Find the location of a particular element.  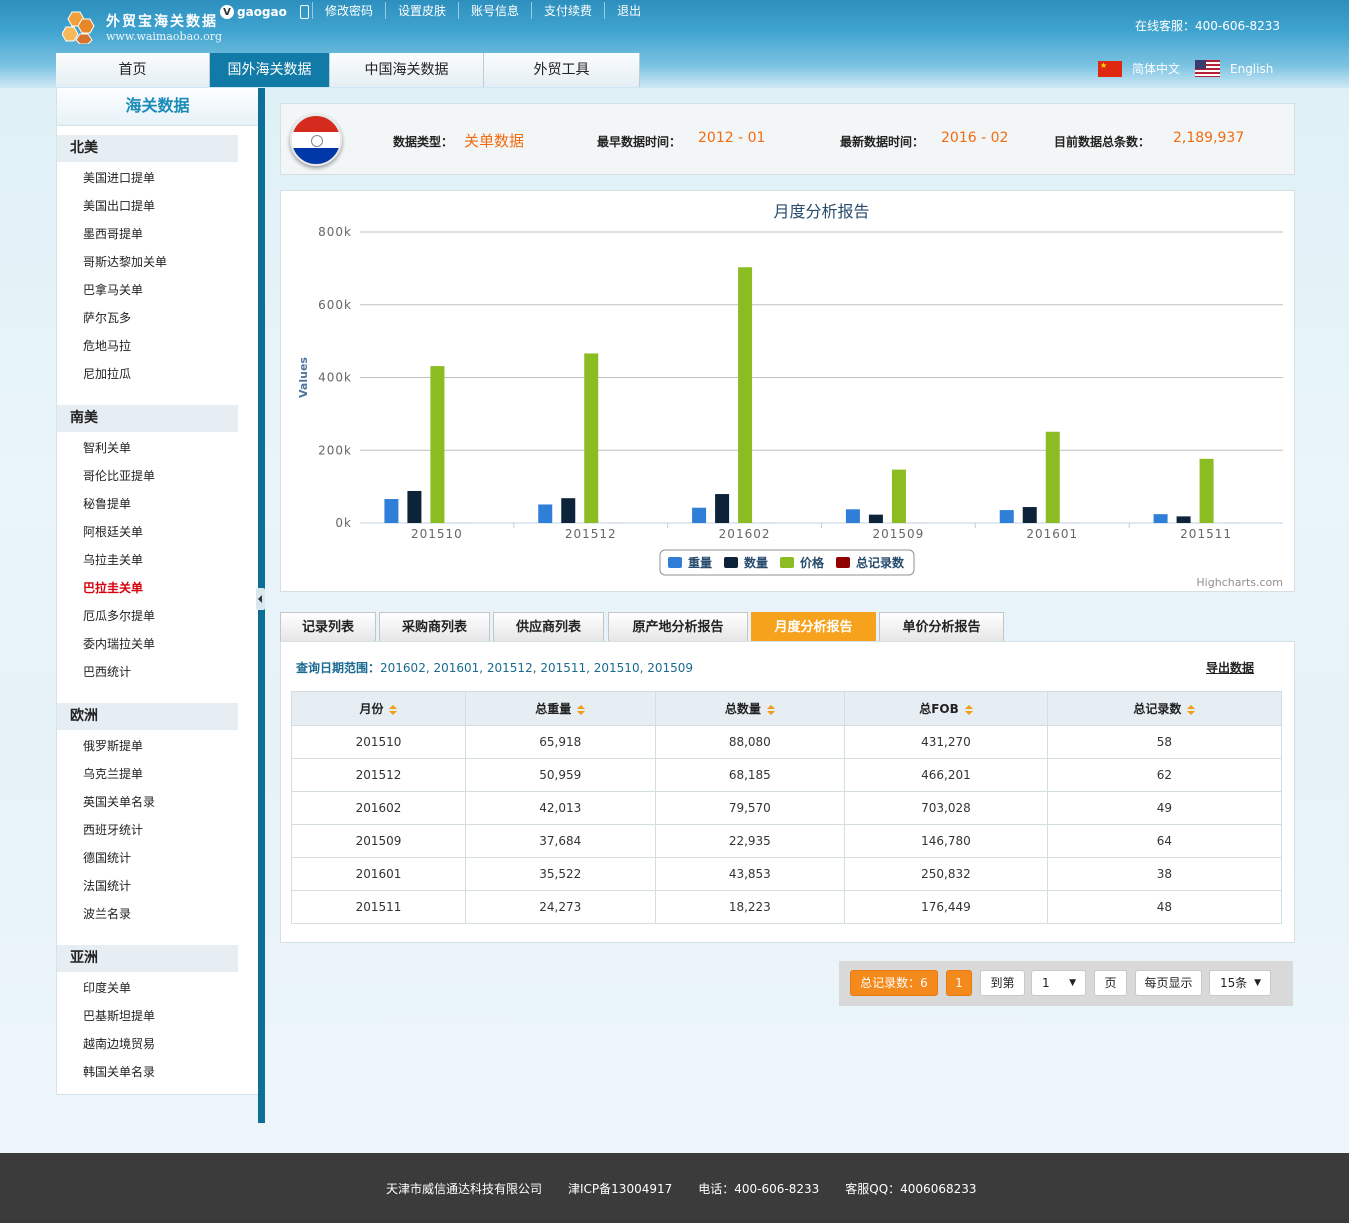

tab-records: 记录列表 is located at coordinates (328, 627).